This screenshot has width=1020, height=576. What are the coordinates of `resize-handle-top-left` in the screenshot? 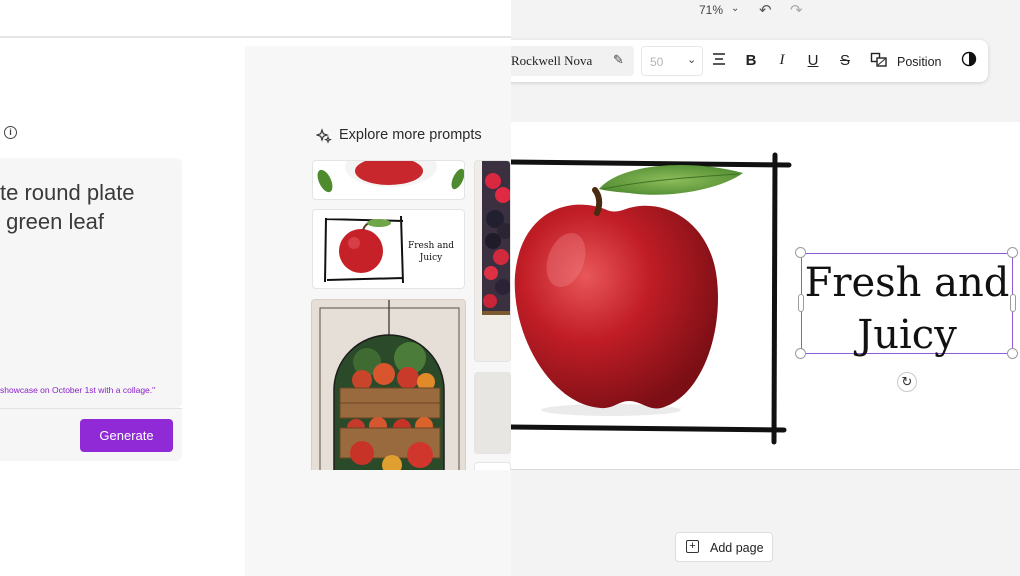 It's located at (800, 252).